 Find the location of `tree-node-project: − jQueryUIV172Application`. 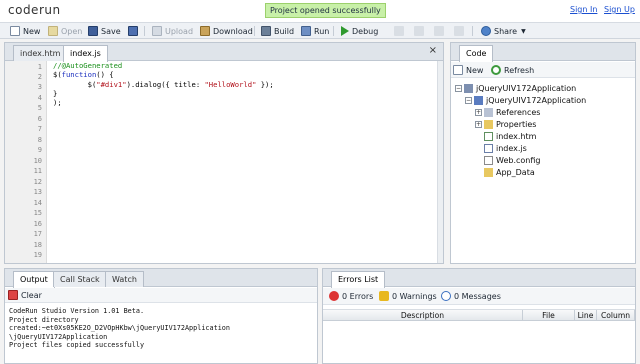

tree-node-project: − jQueryUIV172Application is located at coordinates (525, 100).